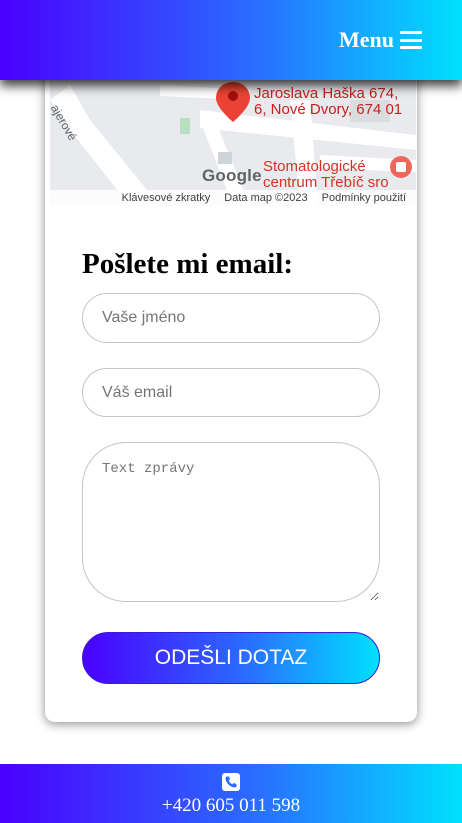 The width and height of the screenshot is (462, 823). What do you see at coordinates (166, 198) in the screenshot?
I see `keyboard-shortcuts-link: Klávesové zkratky` at bounding box center [166, 198].